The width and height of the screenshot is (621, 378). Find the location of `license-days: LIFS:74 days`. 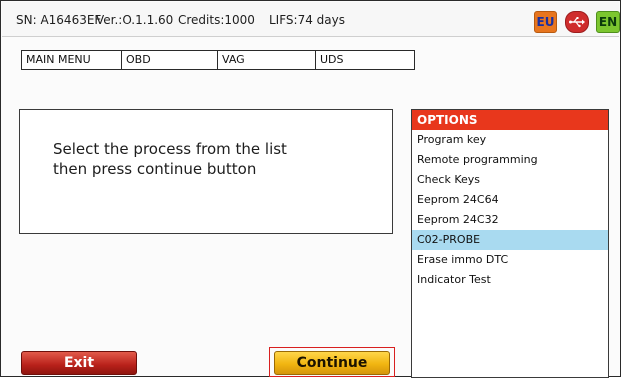

license-days: LIFS:74 days is located at coordinates (307, 20).